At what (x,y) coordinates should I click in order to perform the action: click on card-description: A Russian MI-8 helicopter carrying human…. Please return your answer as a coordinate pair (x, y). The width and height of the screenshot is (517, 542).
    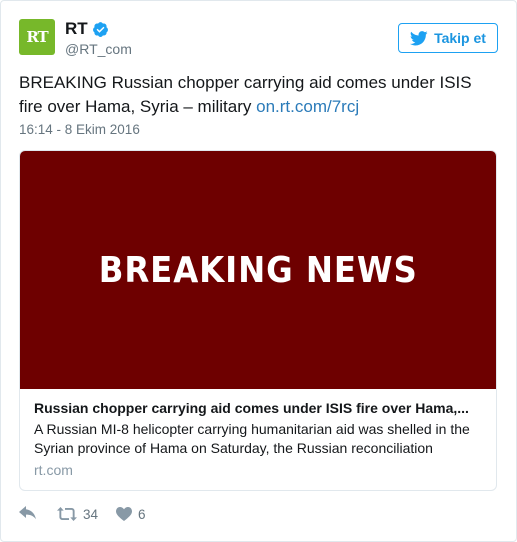
    Looking at the image, I should click on (252, 438).